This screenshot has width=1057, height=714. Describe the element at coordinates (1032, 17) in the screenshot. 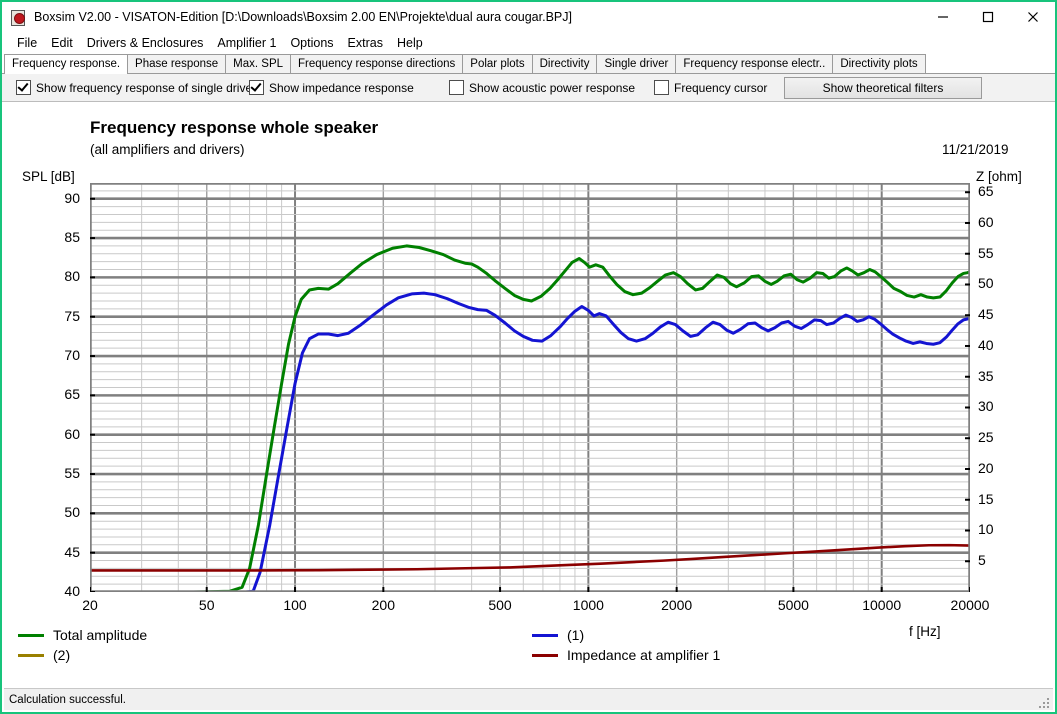

I see `close-icon` at that location.